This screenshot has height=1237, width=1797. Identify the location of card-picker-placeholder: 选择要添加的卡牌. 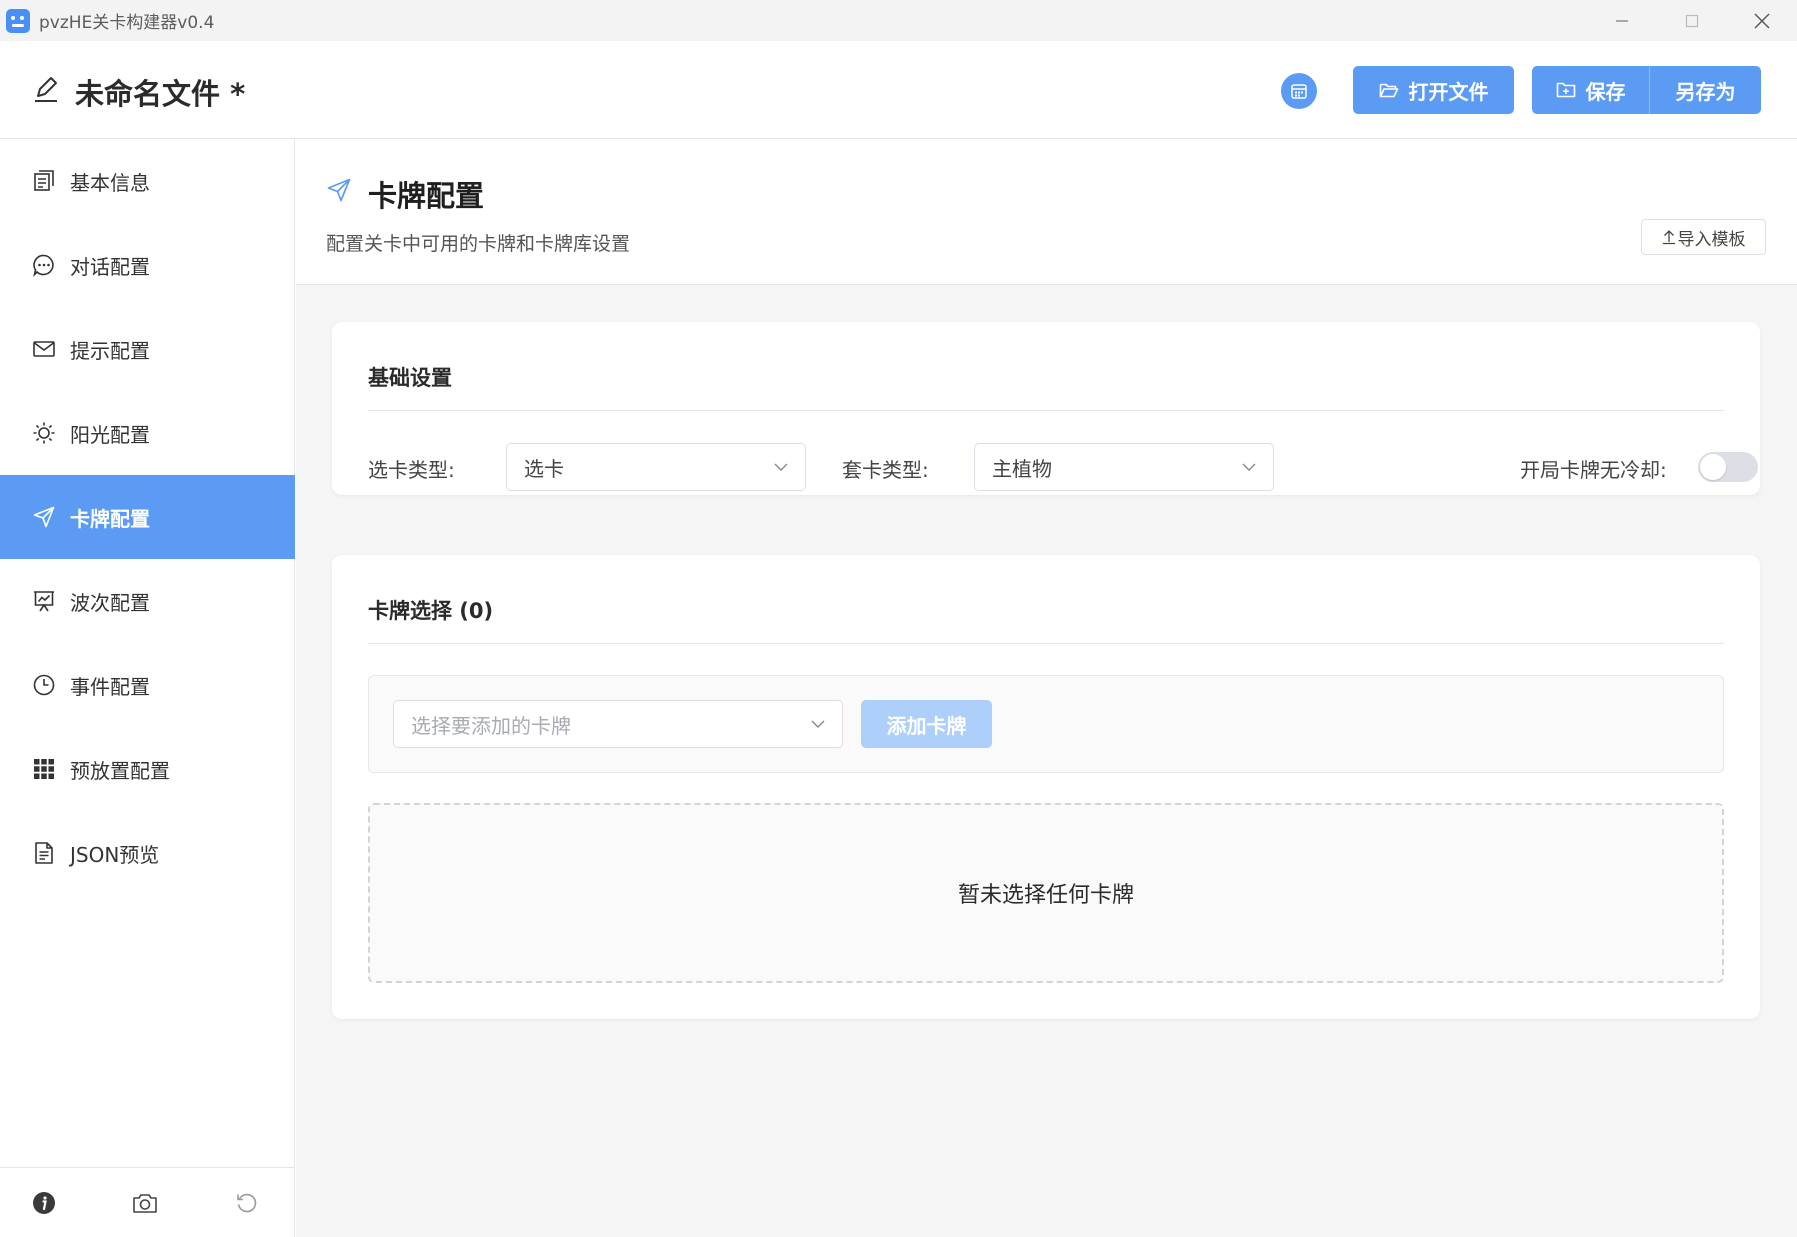
(491, 725).